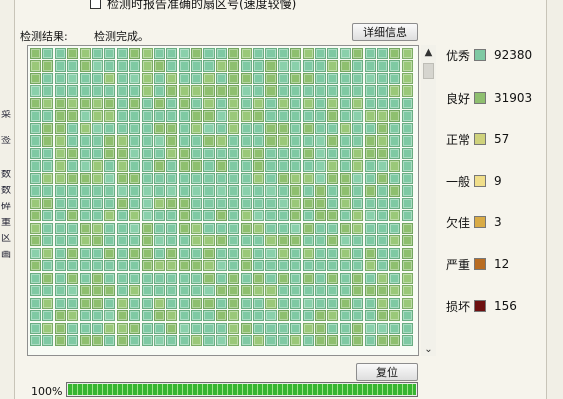 This screenshot has width=563, height=399. What do you see at coordinates (95, 4) in the screenshot?
I see `accurate-sector-checkbox` at bounding box center [95, 4].